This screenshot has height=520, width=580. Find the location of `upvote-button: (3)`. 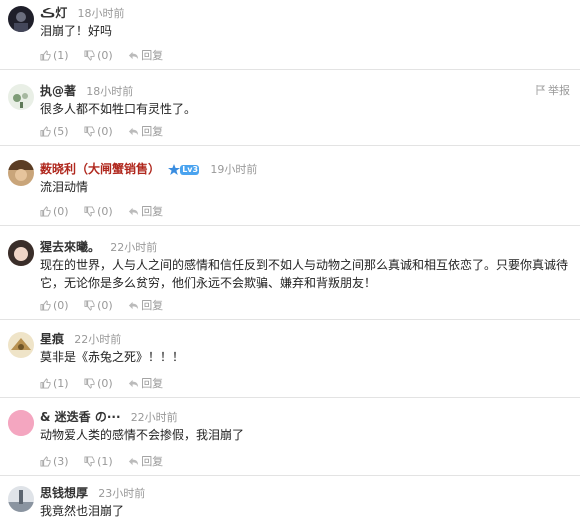

upvote-button: (3) is located at coordinates (54, 461).